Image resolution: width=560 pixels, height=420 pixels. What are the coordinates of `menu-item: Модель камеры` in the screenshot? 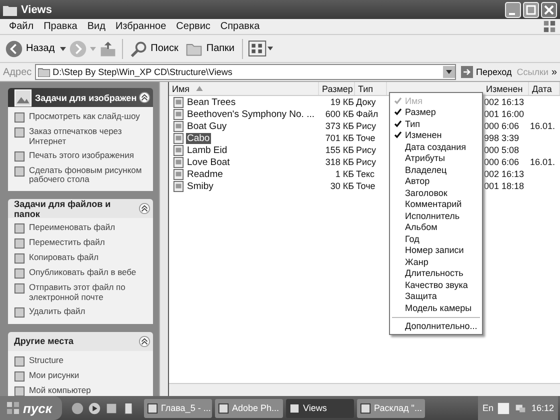 It's located at (436, 308).